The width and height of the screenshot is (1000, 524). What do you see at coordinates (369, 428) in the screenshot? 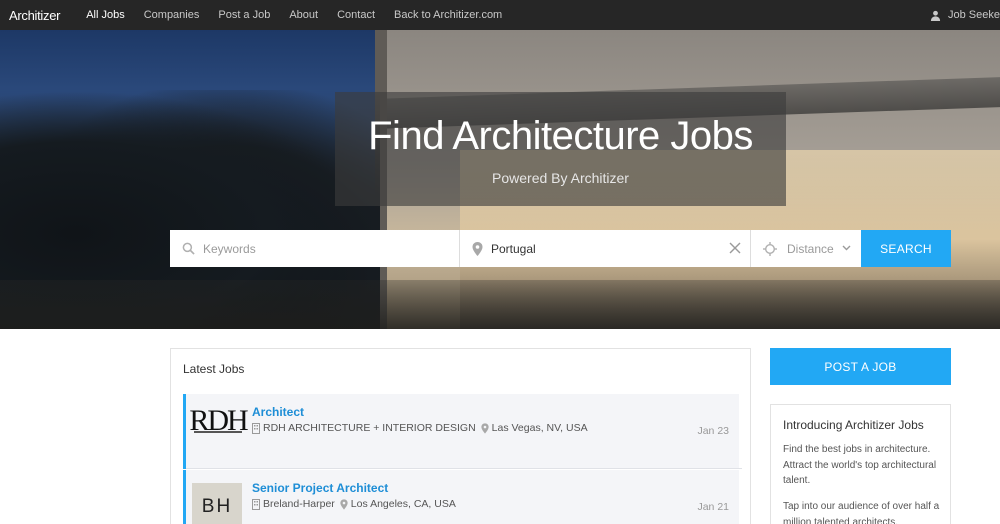
I see `job-company: RDH ARCHITECTURE + INTERIOR DESIGN` at bounding box center [369, 428].